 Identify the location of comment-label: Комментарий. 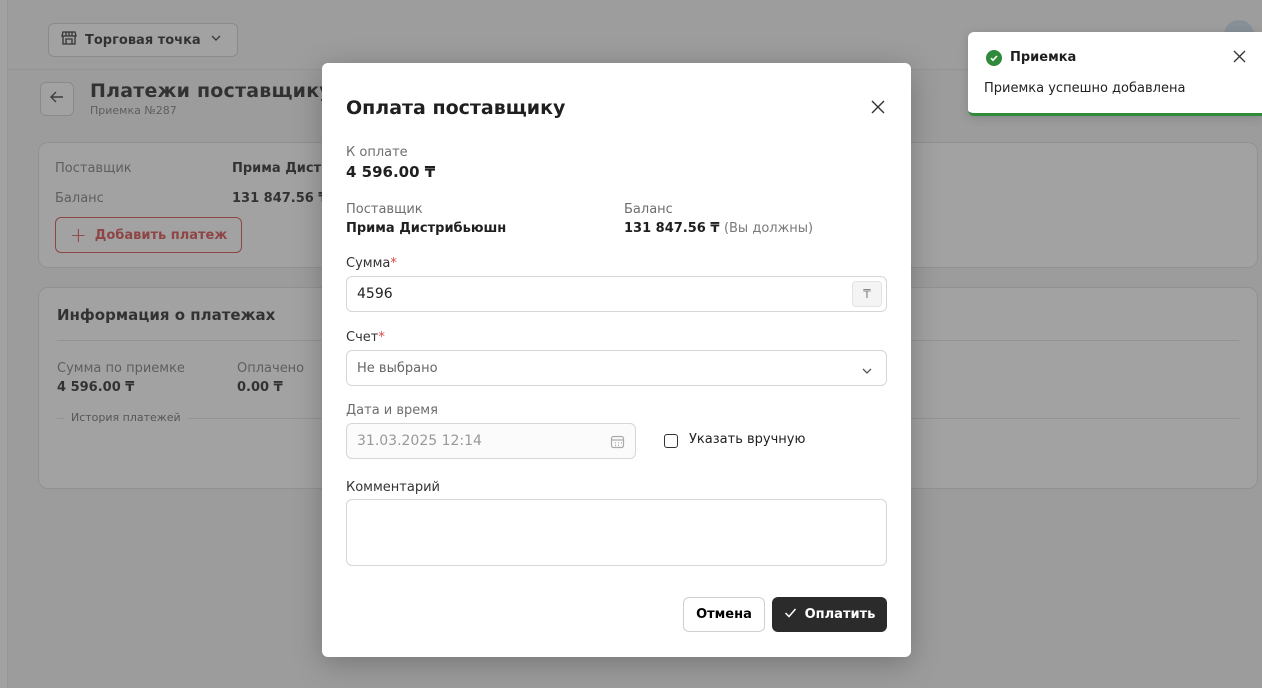
(393, 487).